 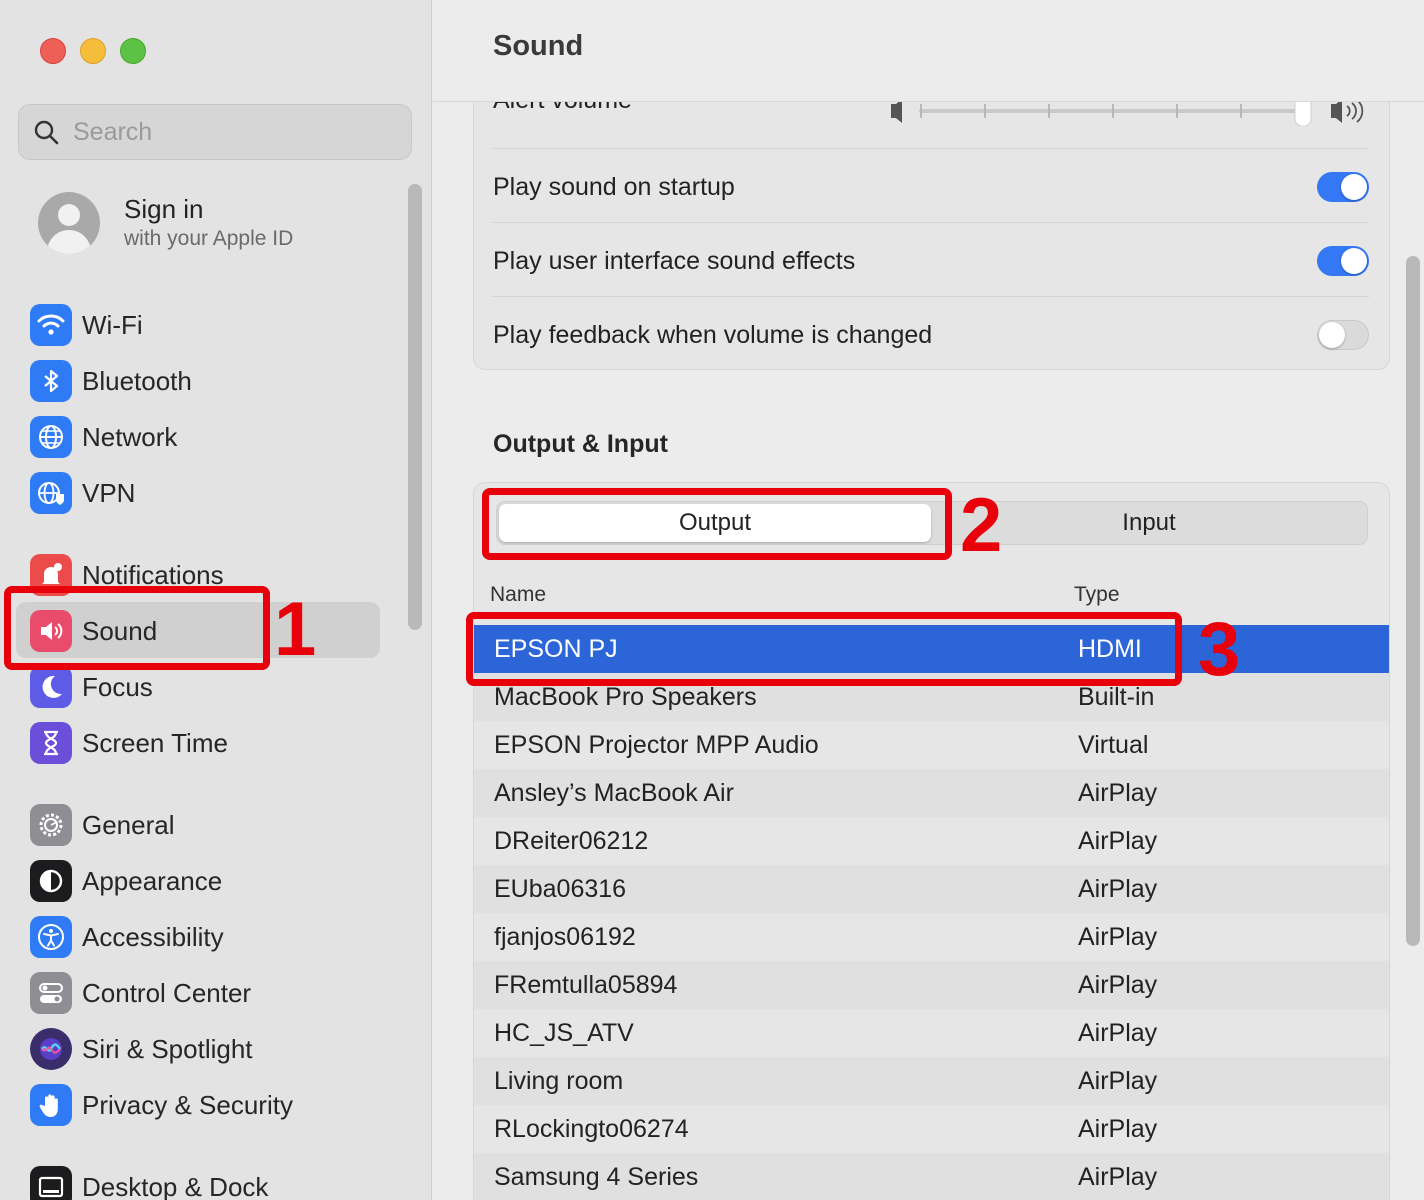 What do you see at coordinates (223, 132) in the screenshot?
I see `search-input` at bounding box center [223, 132].